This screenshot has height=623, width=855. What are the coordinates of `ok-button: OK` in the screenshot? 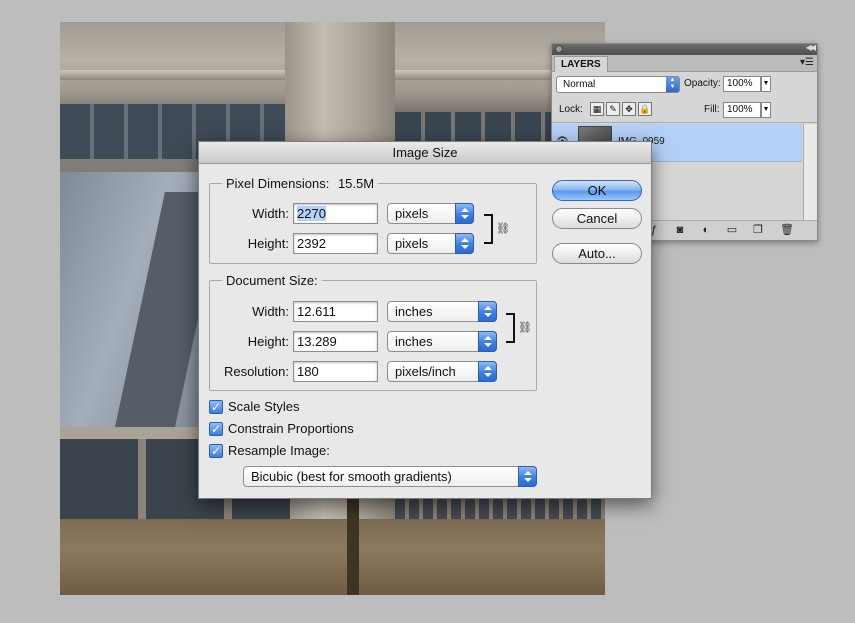 It's located at (597, 190).